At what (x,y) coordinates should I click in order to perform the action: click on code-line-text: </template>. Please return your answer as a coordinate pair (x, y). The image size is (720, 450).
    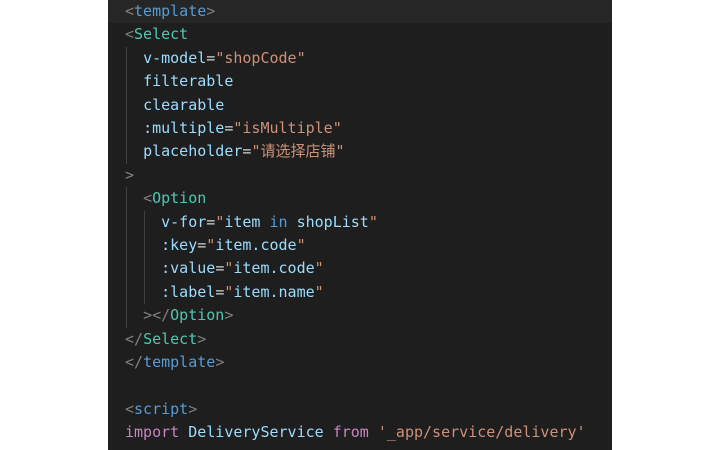
    Looking at the image, I should click on (174, 362).